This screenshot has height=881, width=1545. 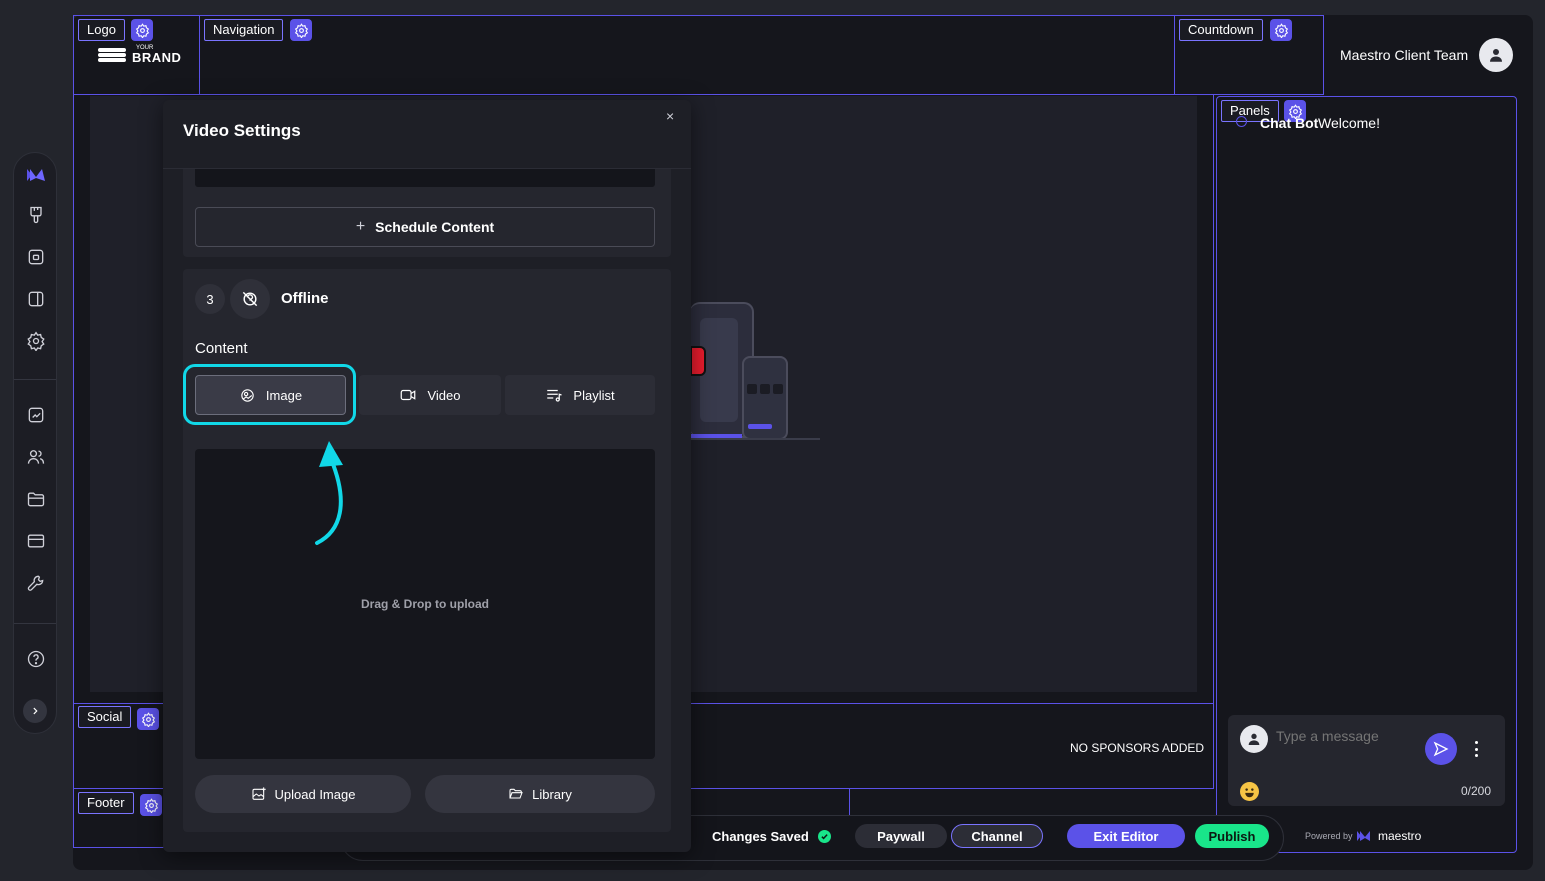 What do you see at coordinates (408, 395) in the screenshot?
I see `video-icon` at bounding box center [408, 395].